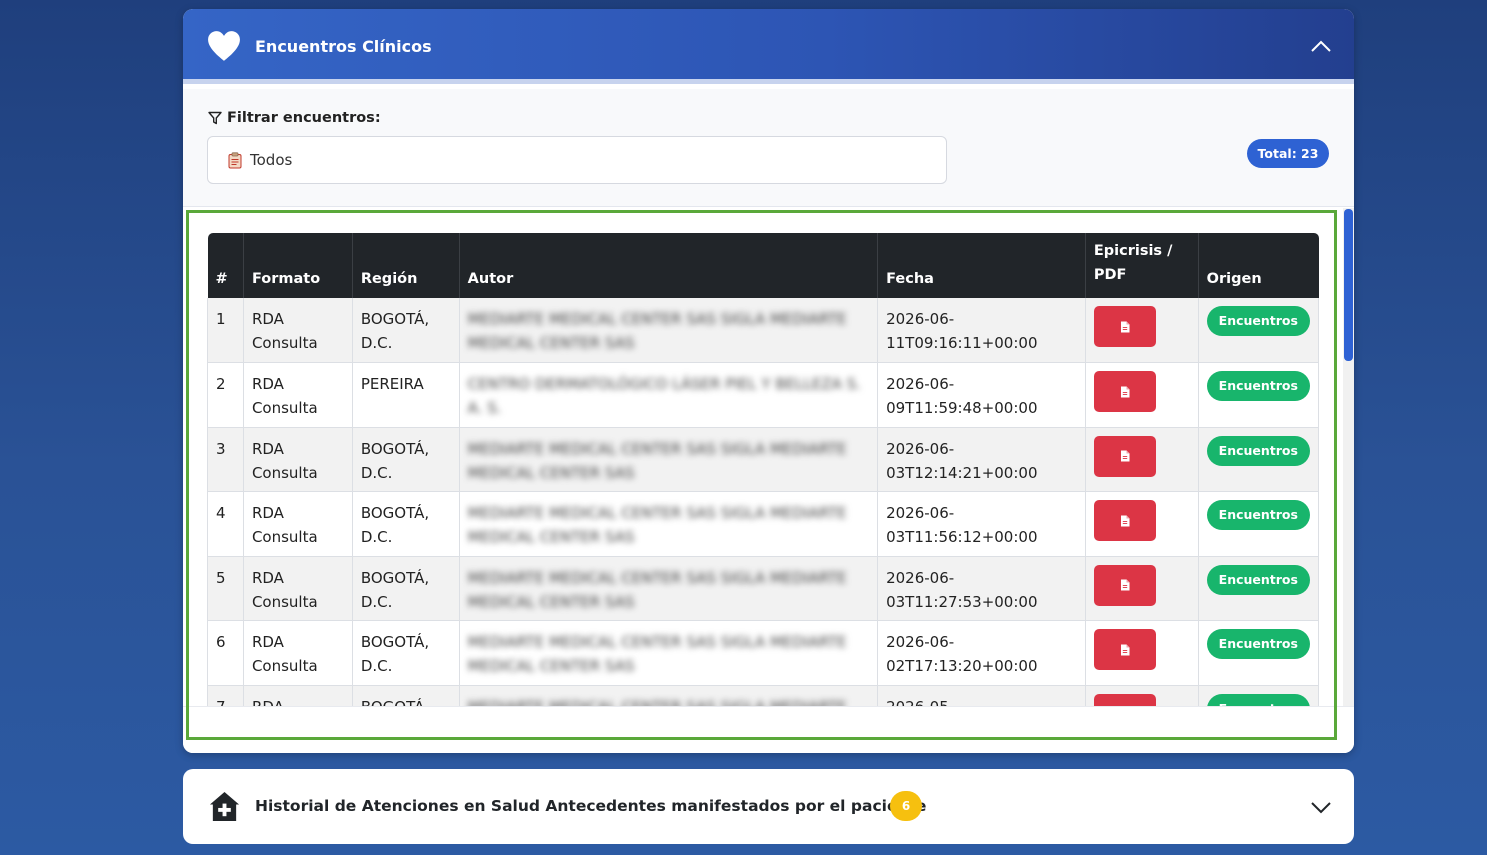 Image resolution: width=1487 pixels, height=855 pixels. Describe the element at coordinates (221, 577) in the screenshot. I see `cell-number-text: 5` at that location.